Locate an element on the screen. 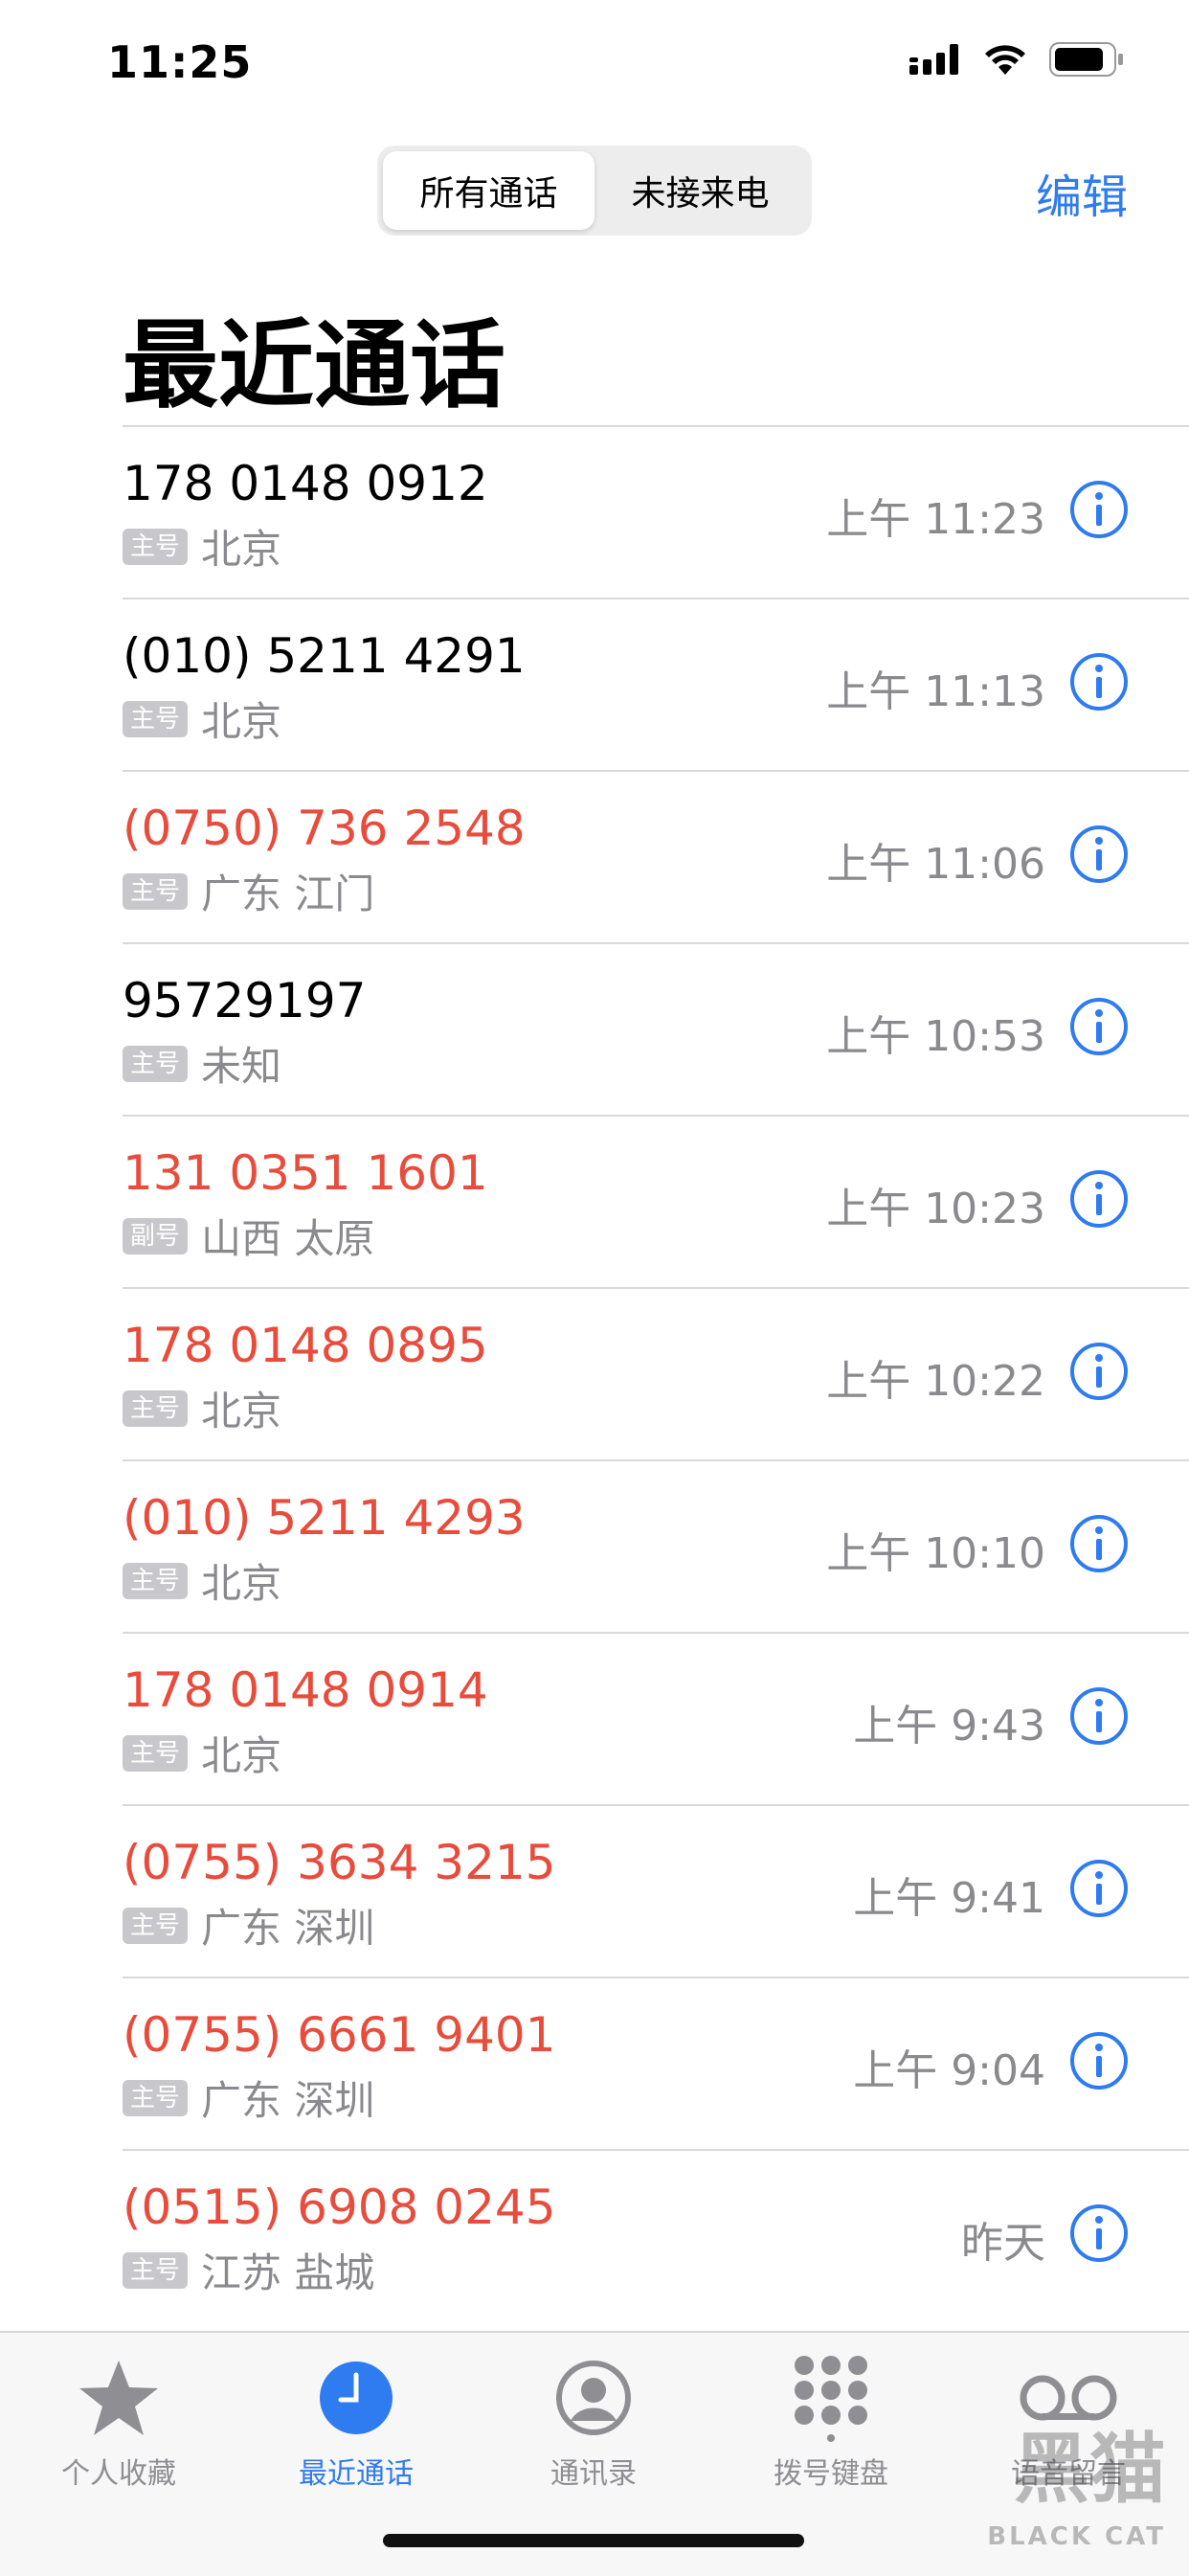 This screenshot has height=2576, width=1189. call-number: (010) 5211 4293 is located at coordinates (324, 1518).